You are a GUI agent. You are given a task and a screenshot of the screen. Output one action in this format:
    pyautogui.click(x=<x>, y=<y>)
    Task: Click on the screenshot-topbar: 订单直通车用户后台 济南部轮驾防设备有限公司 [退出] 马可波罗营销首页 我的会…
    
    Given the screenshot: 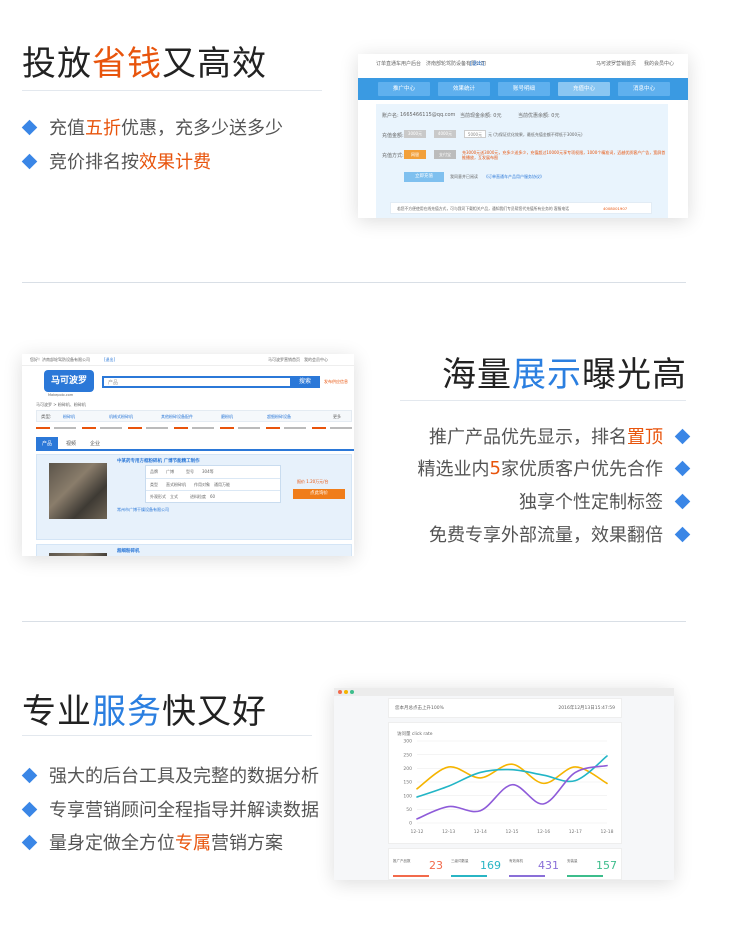 What is the action you would take?
    pyautogui.click(x=523, y=67)
    